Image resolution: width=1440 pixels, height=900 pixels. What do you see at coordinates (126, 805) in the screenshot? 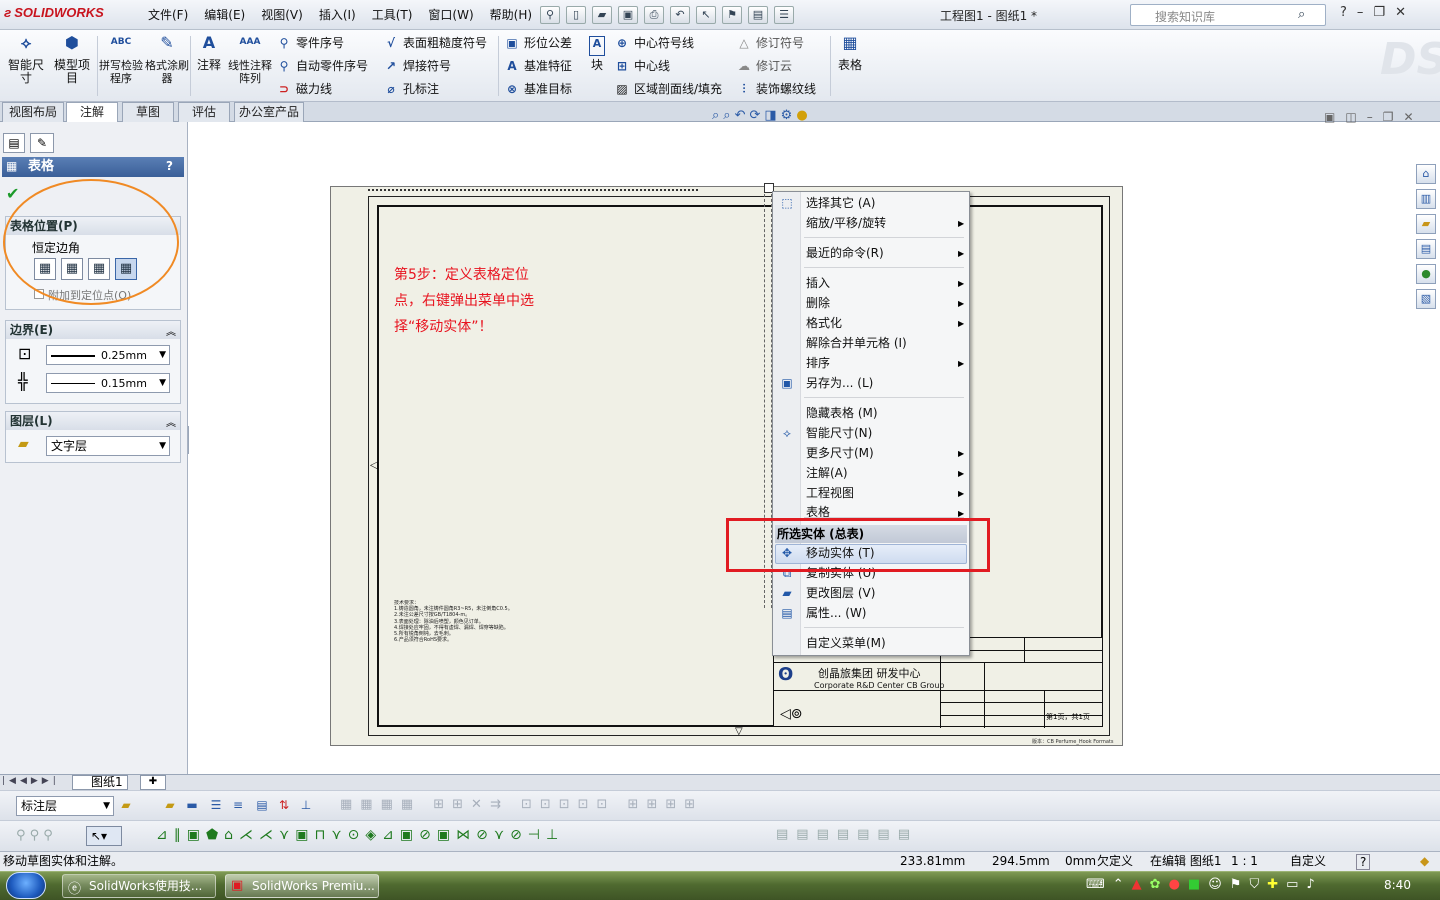
I see `layer-properties-icon: ▰` at bounding box center [126, 805].